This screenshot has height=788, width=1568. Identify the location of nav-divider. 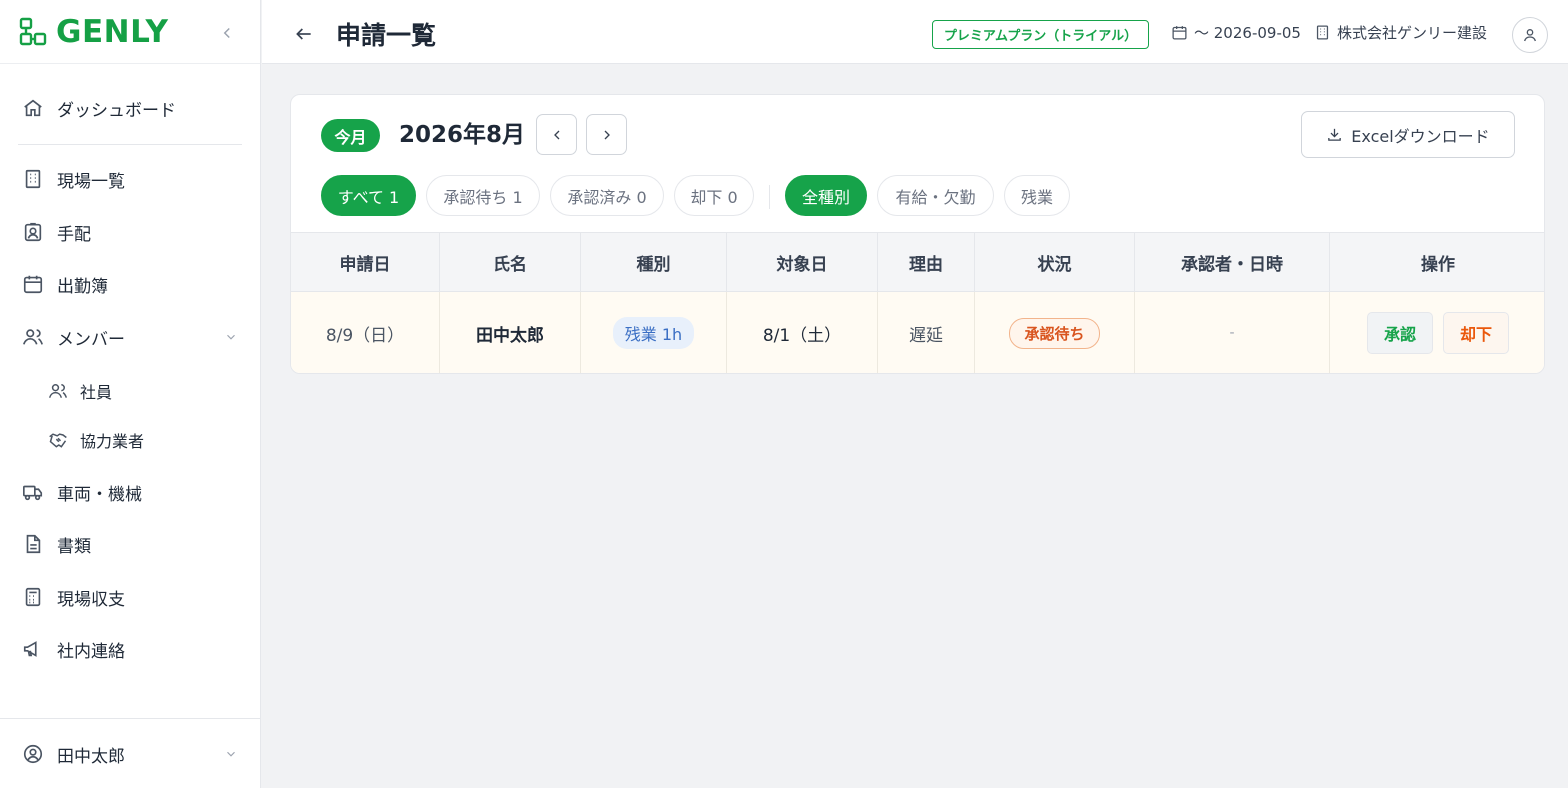
(130, 144).